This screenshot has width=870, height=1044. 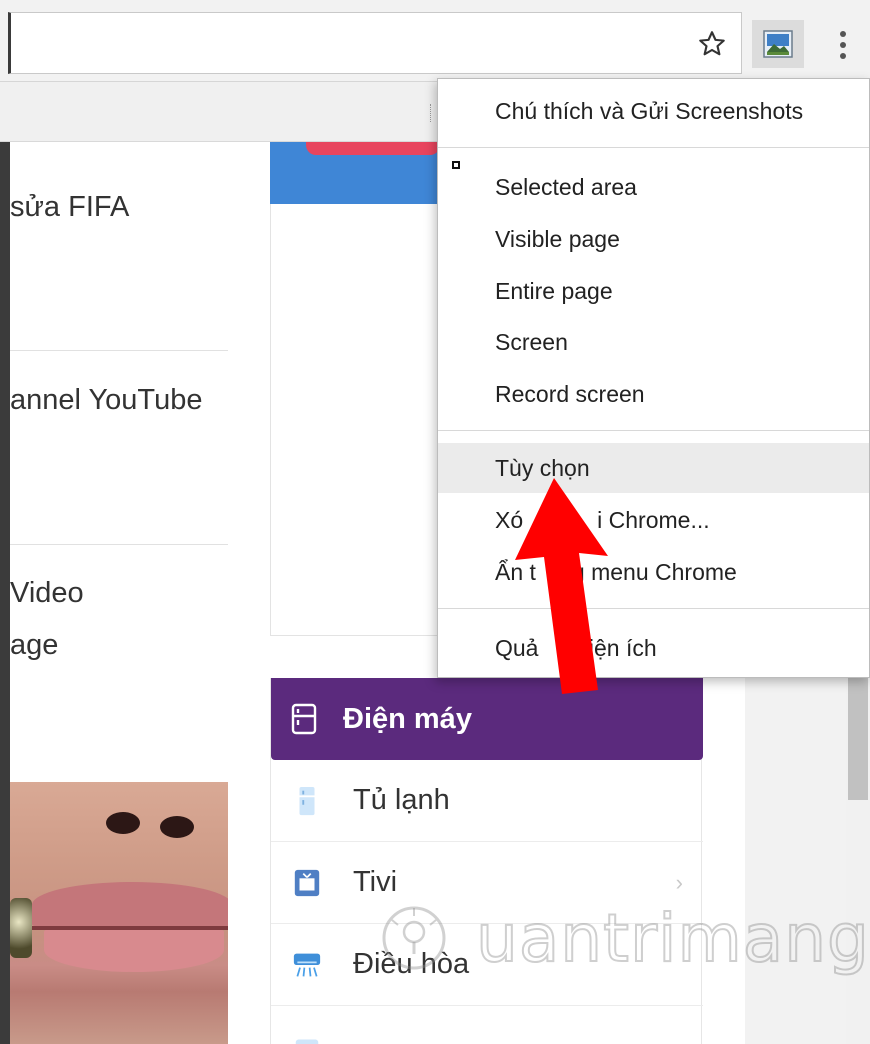 I want to click on menu-item-manage-extensions: Quả tiện ích, so click(x=653, y=648).